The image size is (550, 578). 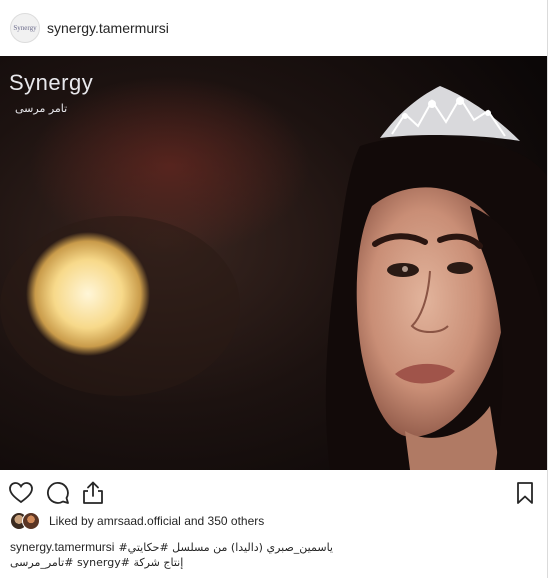 What do you see at coordinates (41, 108) in the screenshot?
I see `watermark-sub: تامر مرسى` at bounding box center [41, 108].